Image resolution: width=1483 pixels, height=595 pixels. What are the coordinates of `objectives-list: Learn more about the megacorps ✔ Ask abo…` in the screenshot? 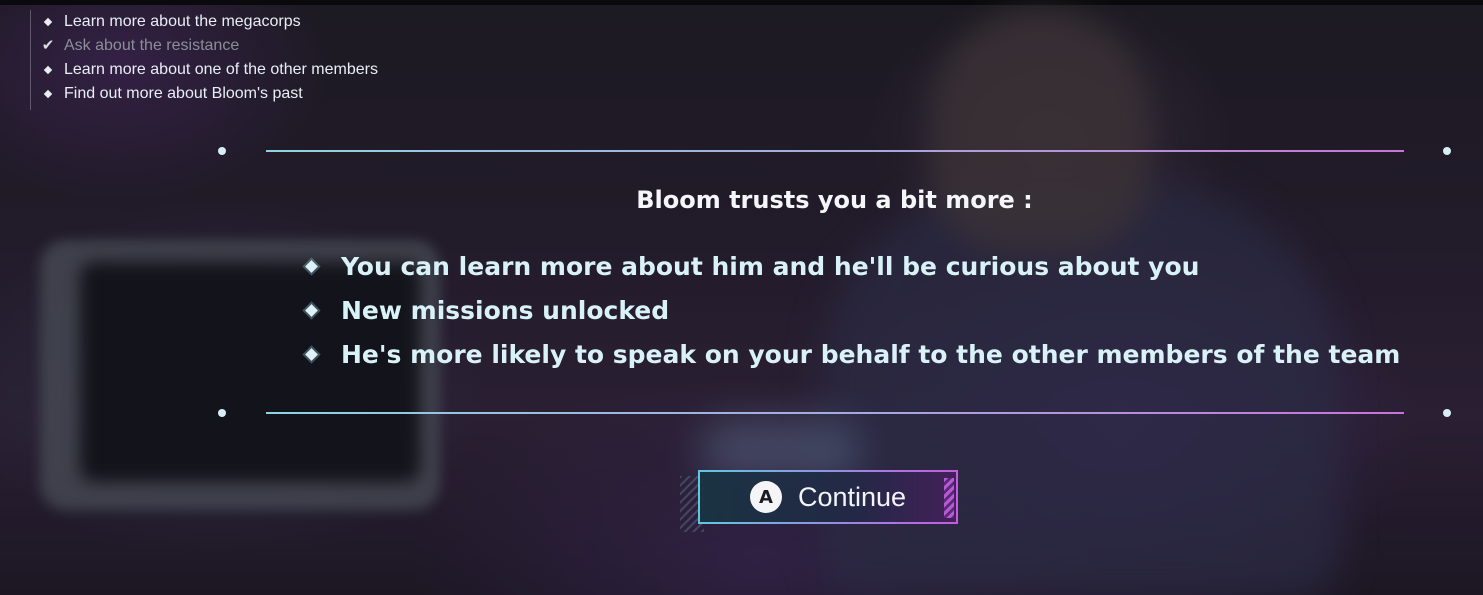 It's located at (204, 60).